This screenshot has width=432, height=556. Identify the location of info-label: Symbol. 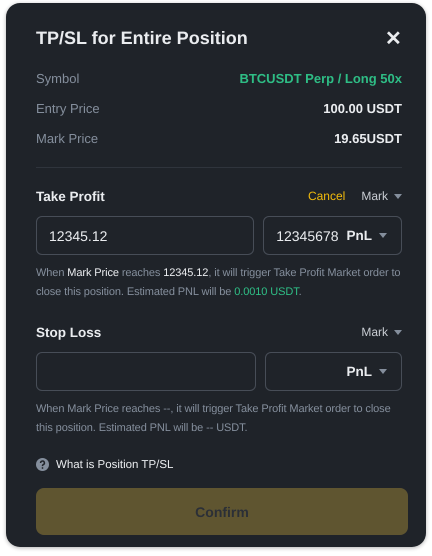
(58, 79).